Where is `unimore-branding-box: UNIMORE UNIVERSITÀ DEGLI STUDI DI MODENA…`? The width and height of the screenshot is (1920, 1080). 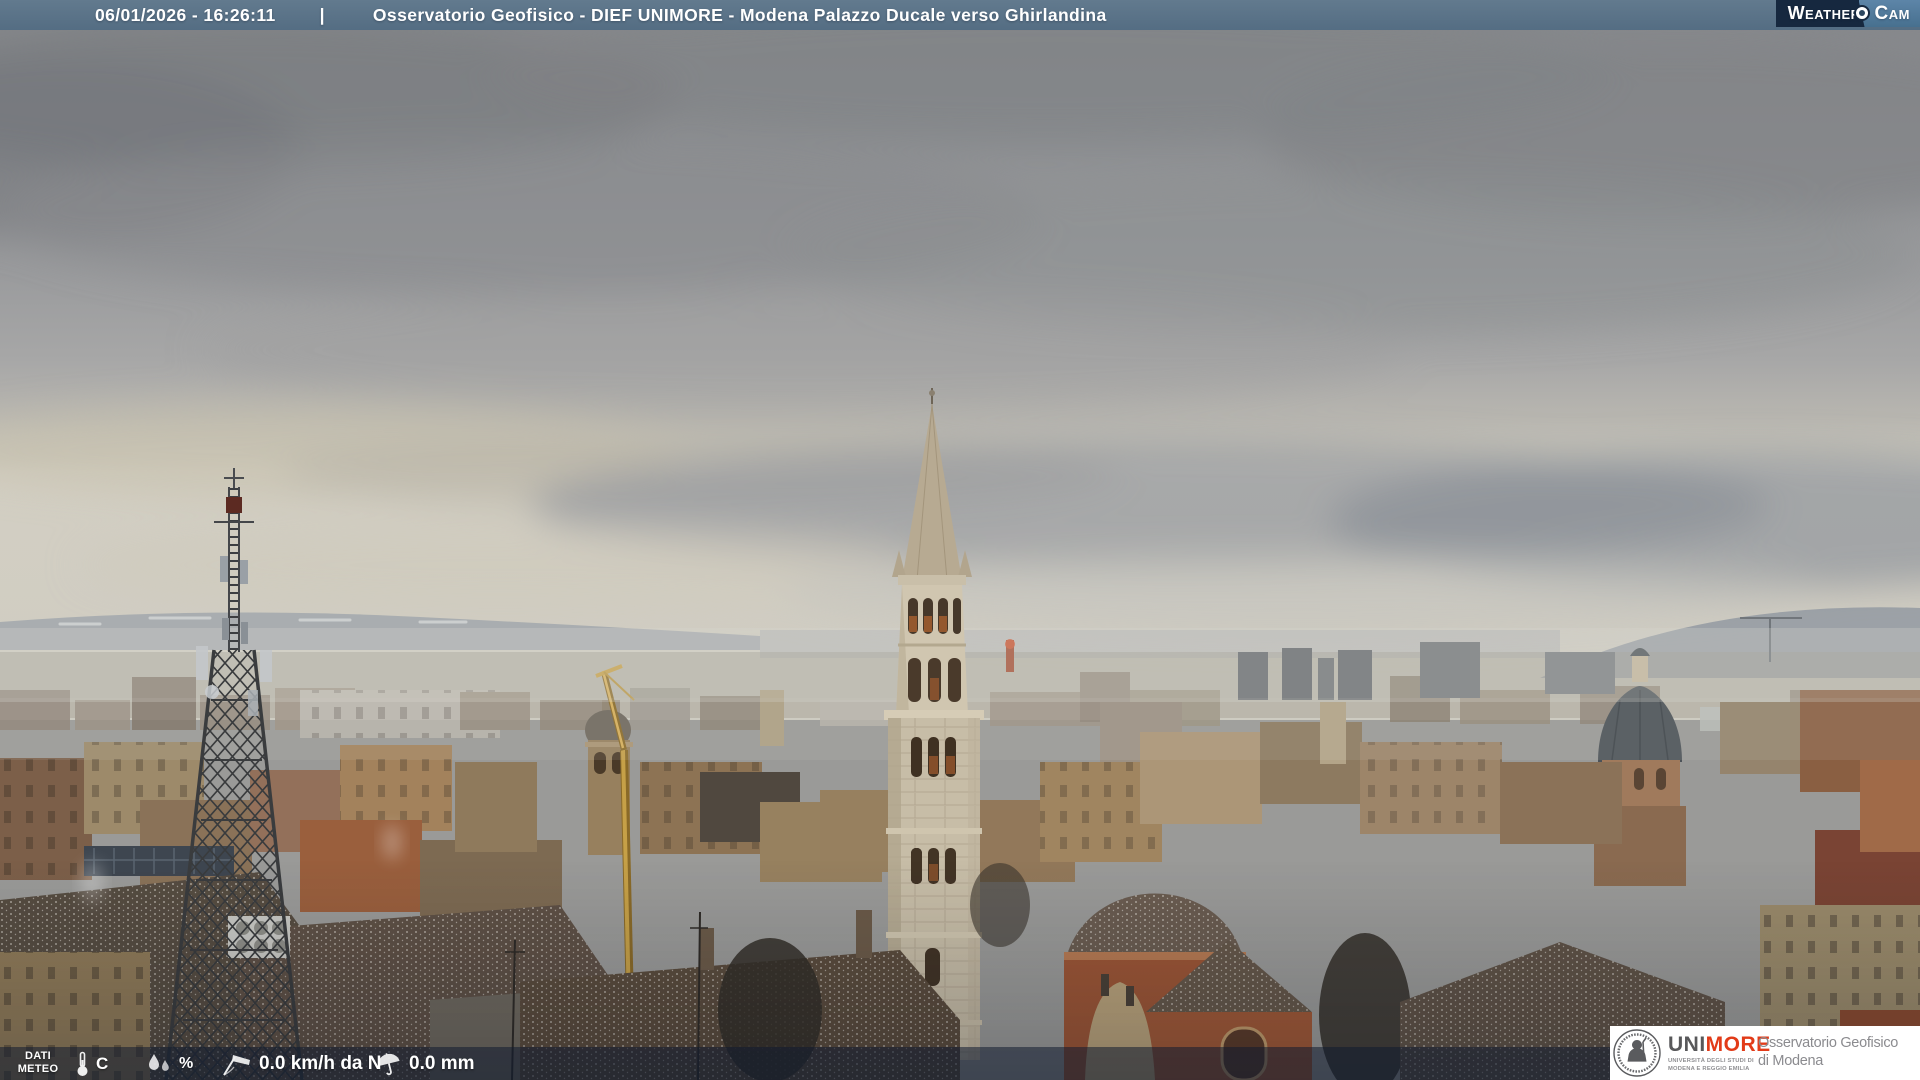
unimore-branding-box: UNIMORE UNIVERSITÀ DEGLI STUDI DI MODENA… is located at coordinates (1765, 1053).